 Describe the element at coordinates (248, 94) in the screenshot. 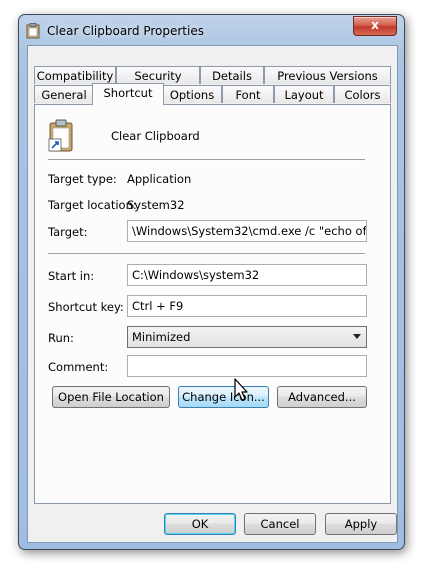

I see `tab-font: Font` at that location.